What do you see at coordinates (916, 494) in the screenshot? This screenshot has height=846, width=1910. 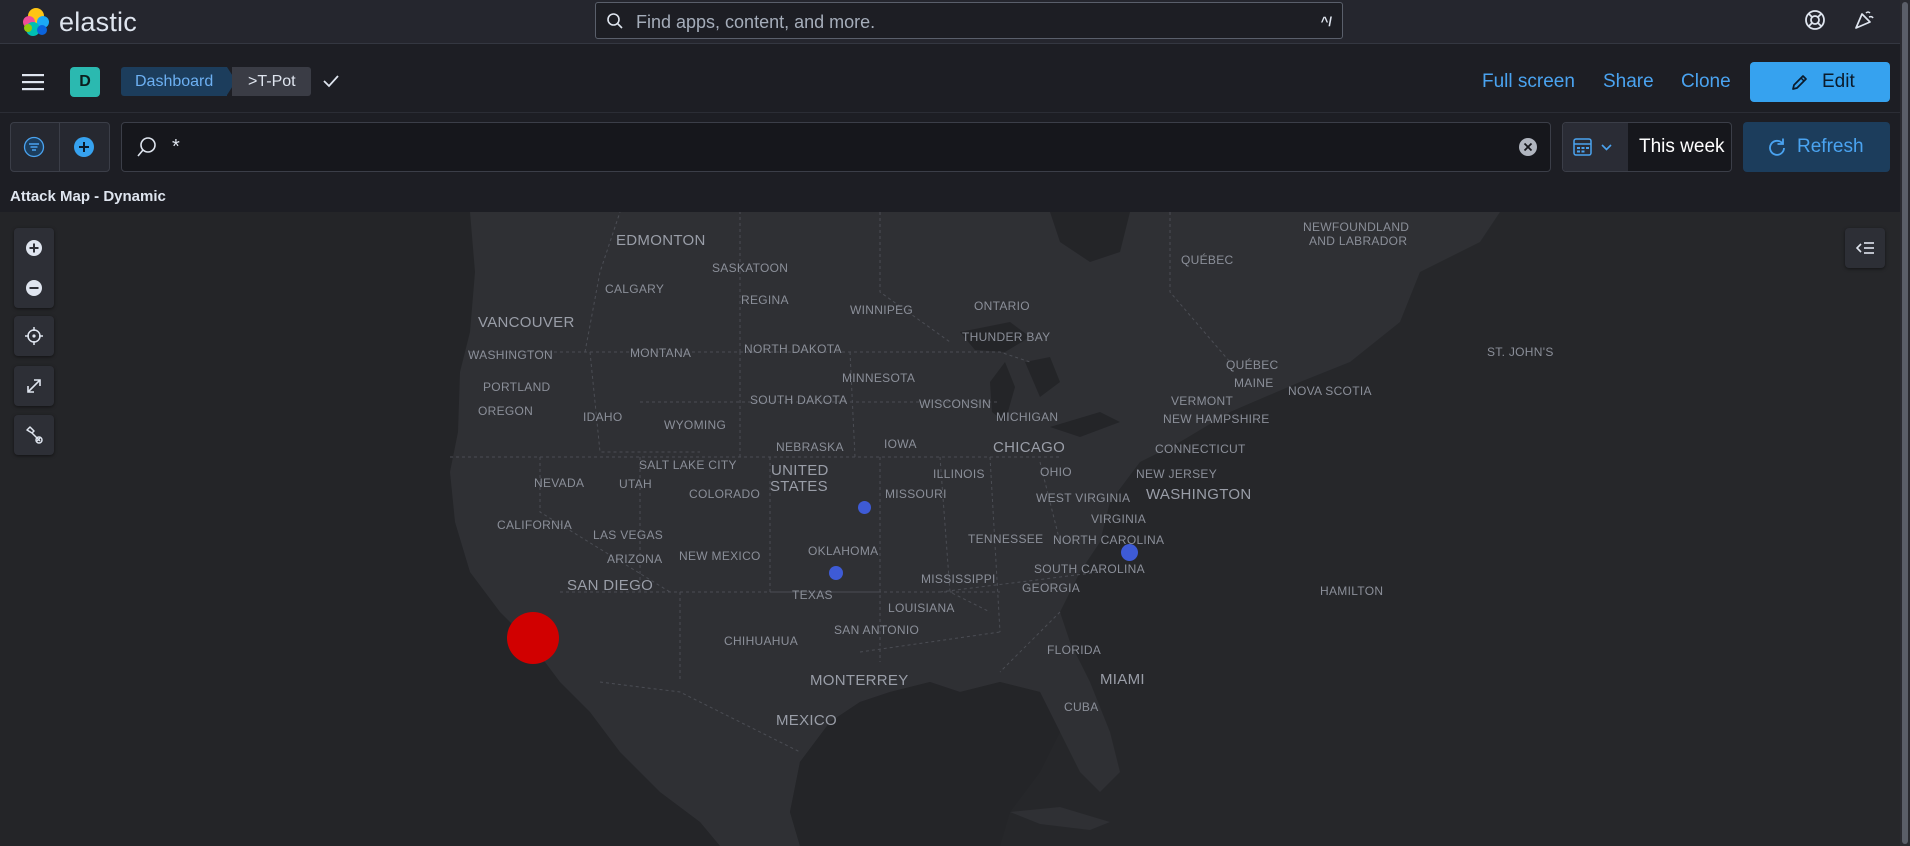 I see `map-label: MISSOURI` at bounding box center [916, 494].